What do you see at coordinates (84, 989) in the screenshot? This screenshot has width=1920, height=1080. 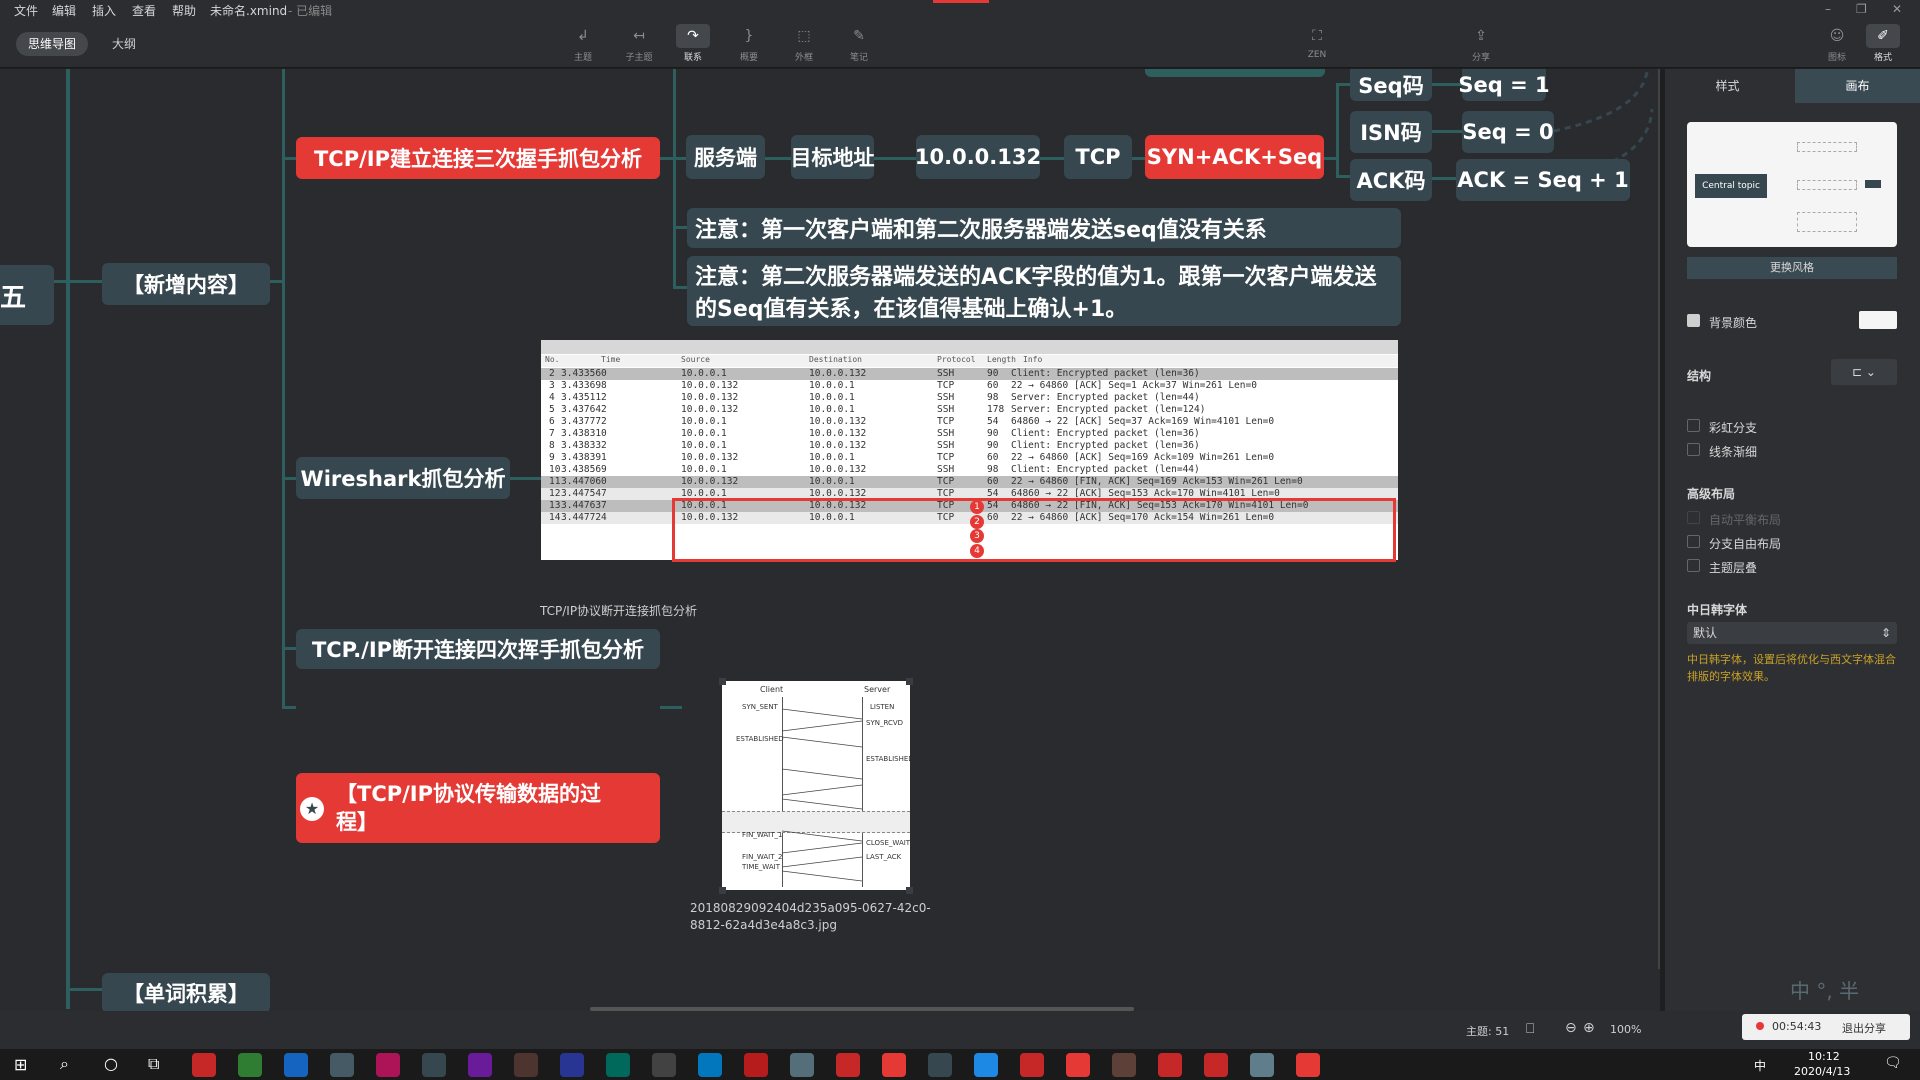 I see `connector` at bounding box center [84, 989].